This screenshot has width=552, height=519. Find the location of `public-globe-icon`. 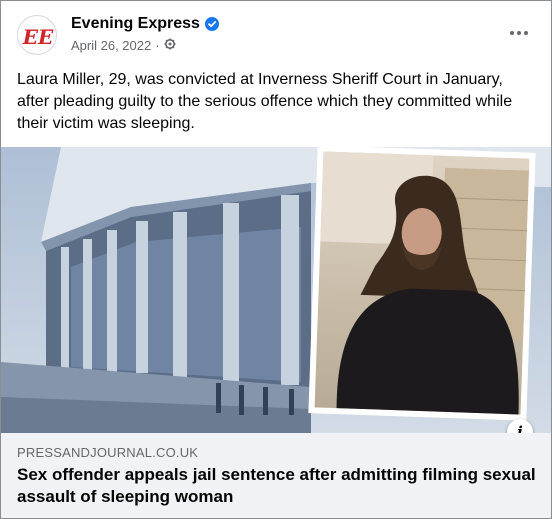

public-globe-icon is located at coordinates (170, 45).